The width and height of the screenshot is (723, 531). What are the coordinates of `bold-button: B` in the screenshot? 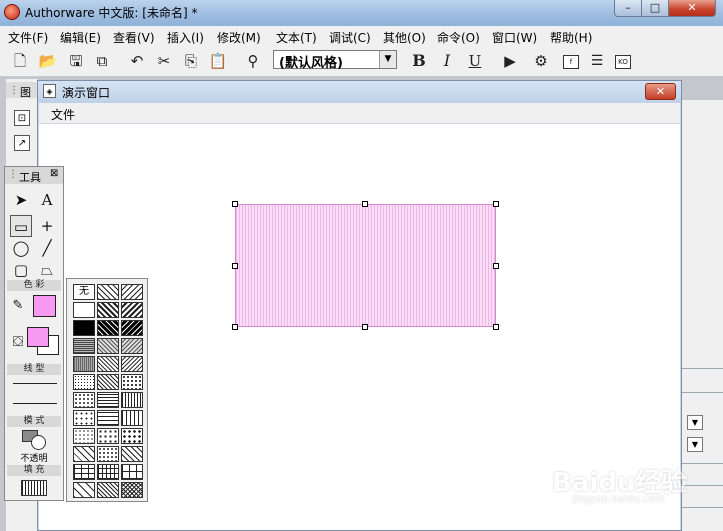 It's located at (419, 61).